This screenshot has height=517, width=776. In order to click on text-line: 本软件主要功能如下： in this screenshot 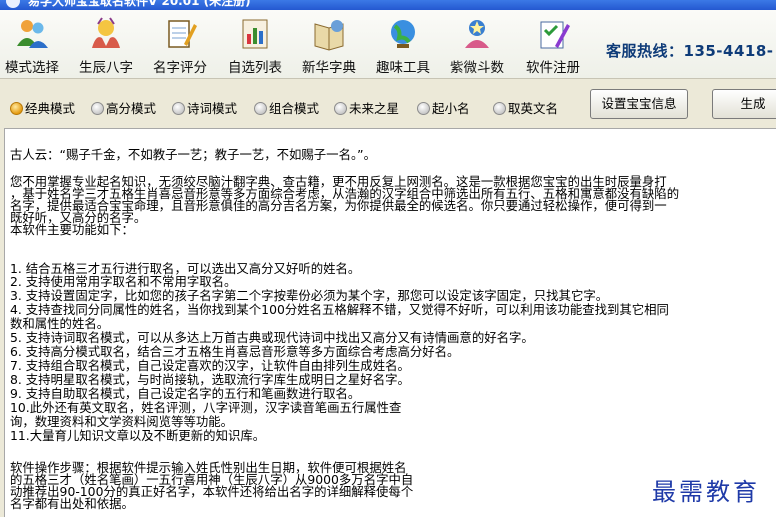, I will do `click(72, 229)`.